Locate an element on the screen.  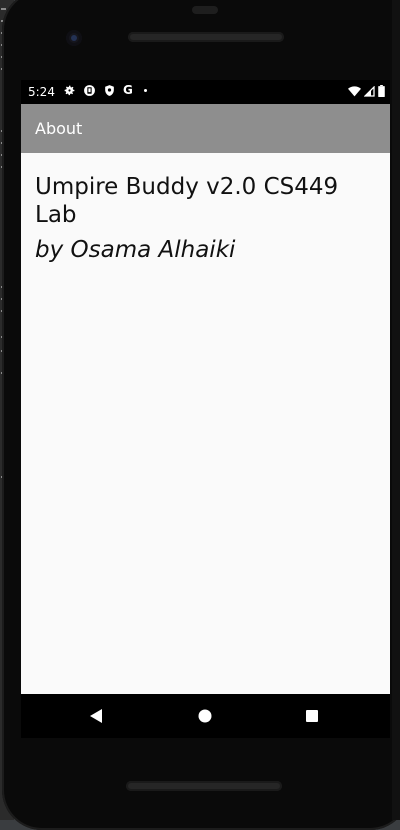
bottom-speaker-grille is located at coordinates (204, 786).